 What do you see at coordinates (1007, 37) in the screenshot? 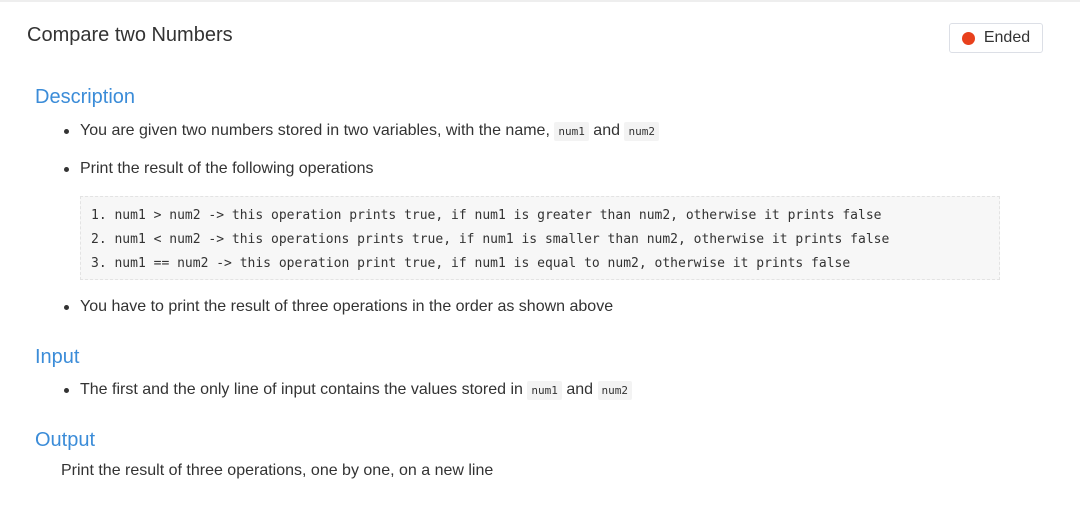
I see `status-label: Ended` at bounding box center [1007, 37].